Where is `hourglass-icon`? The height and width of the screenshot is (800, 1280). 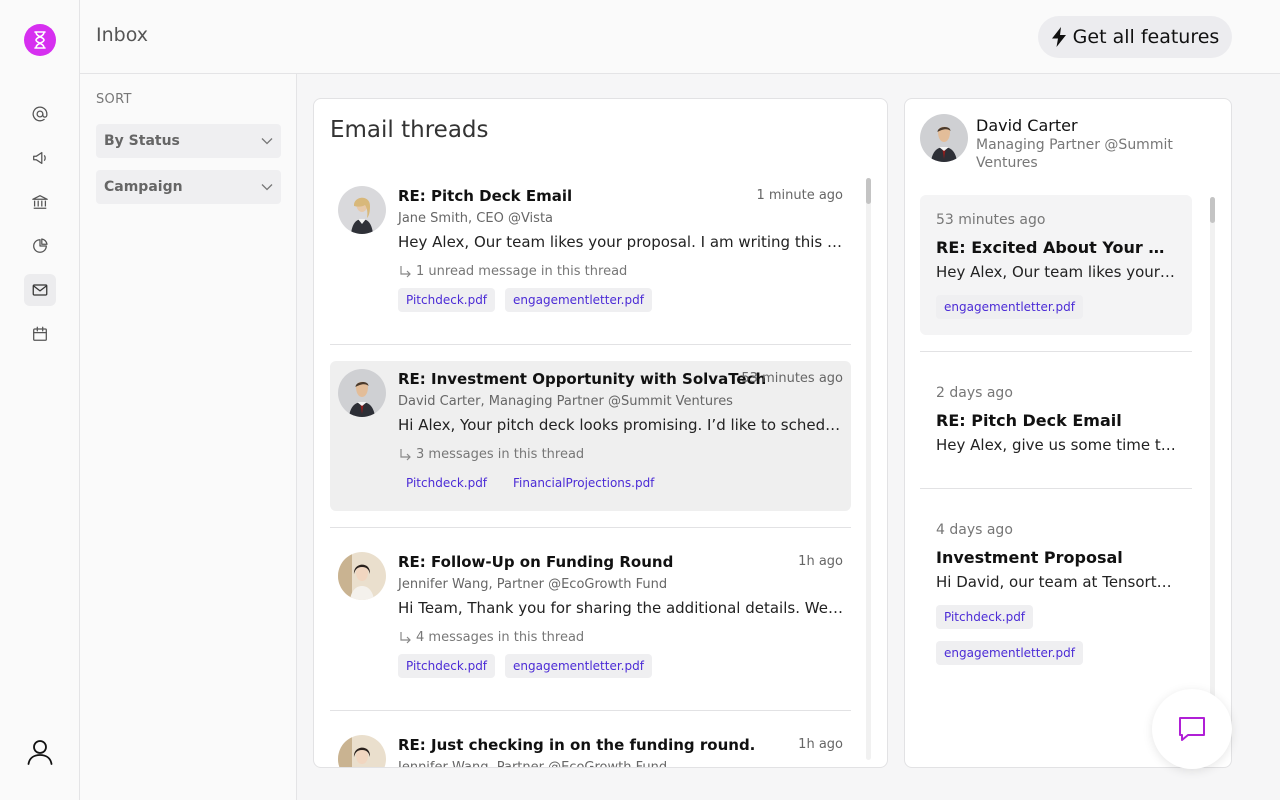 hourglass-icon is located at coordinates (40, 40).